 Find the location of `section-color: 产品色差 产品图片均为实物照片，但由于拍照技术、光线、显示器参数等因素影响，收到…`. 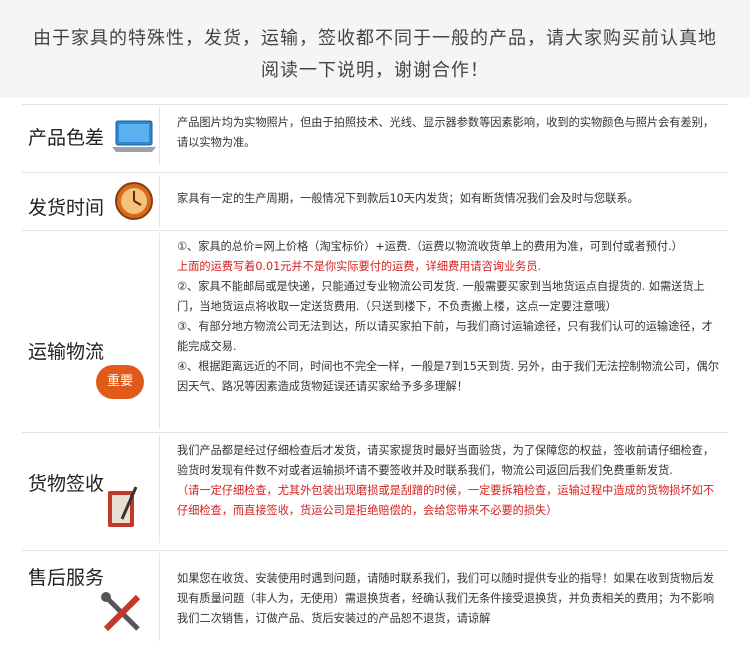

section-color: 产品色差 产品图片均为实物照片，但由于拍照技术、光线、显示器参数等因素影响，收到… is located at coordinates (375, 135).